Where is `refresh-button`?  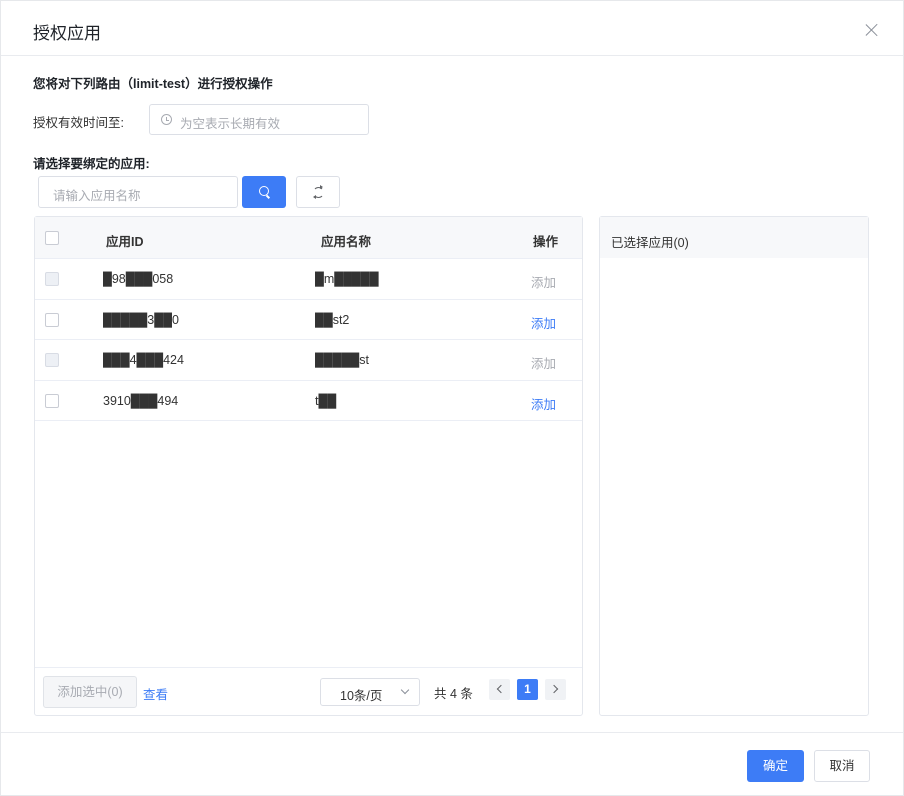 refresh-button is located at coordinates (318, 192).